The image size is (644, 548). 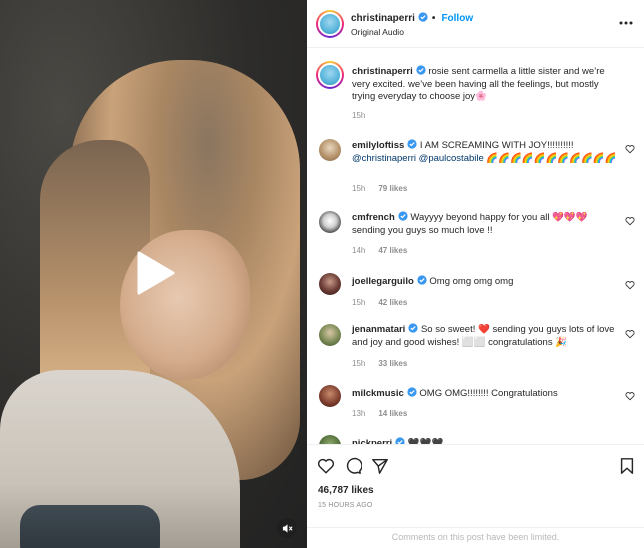 I want to click on comment-time: 14h, so click(x=359, y=250).